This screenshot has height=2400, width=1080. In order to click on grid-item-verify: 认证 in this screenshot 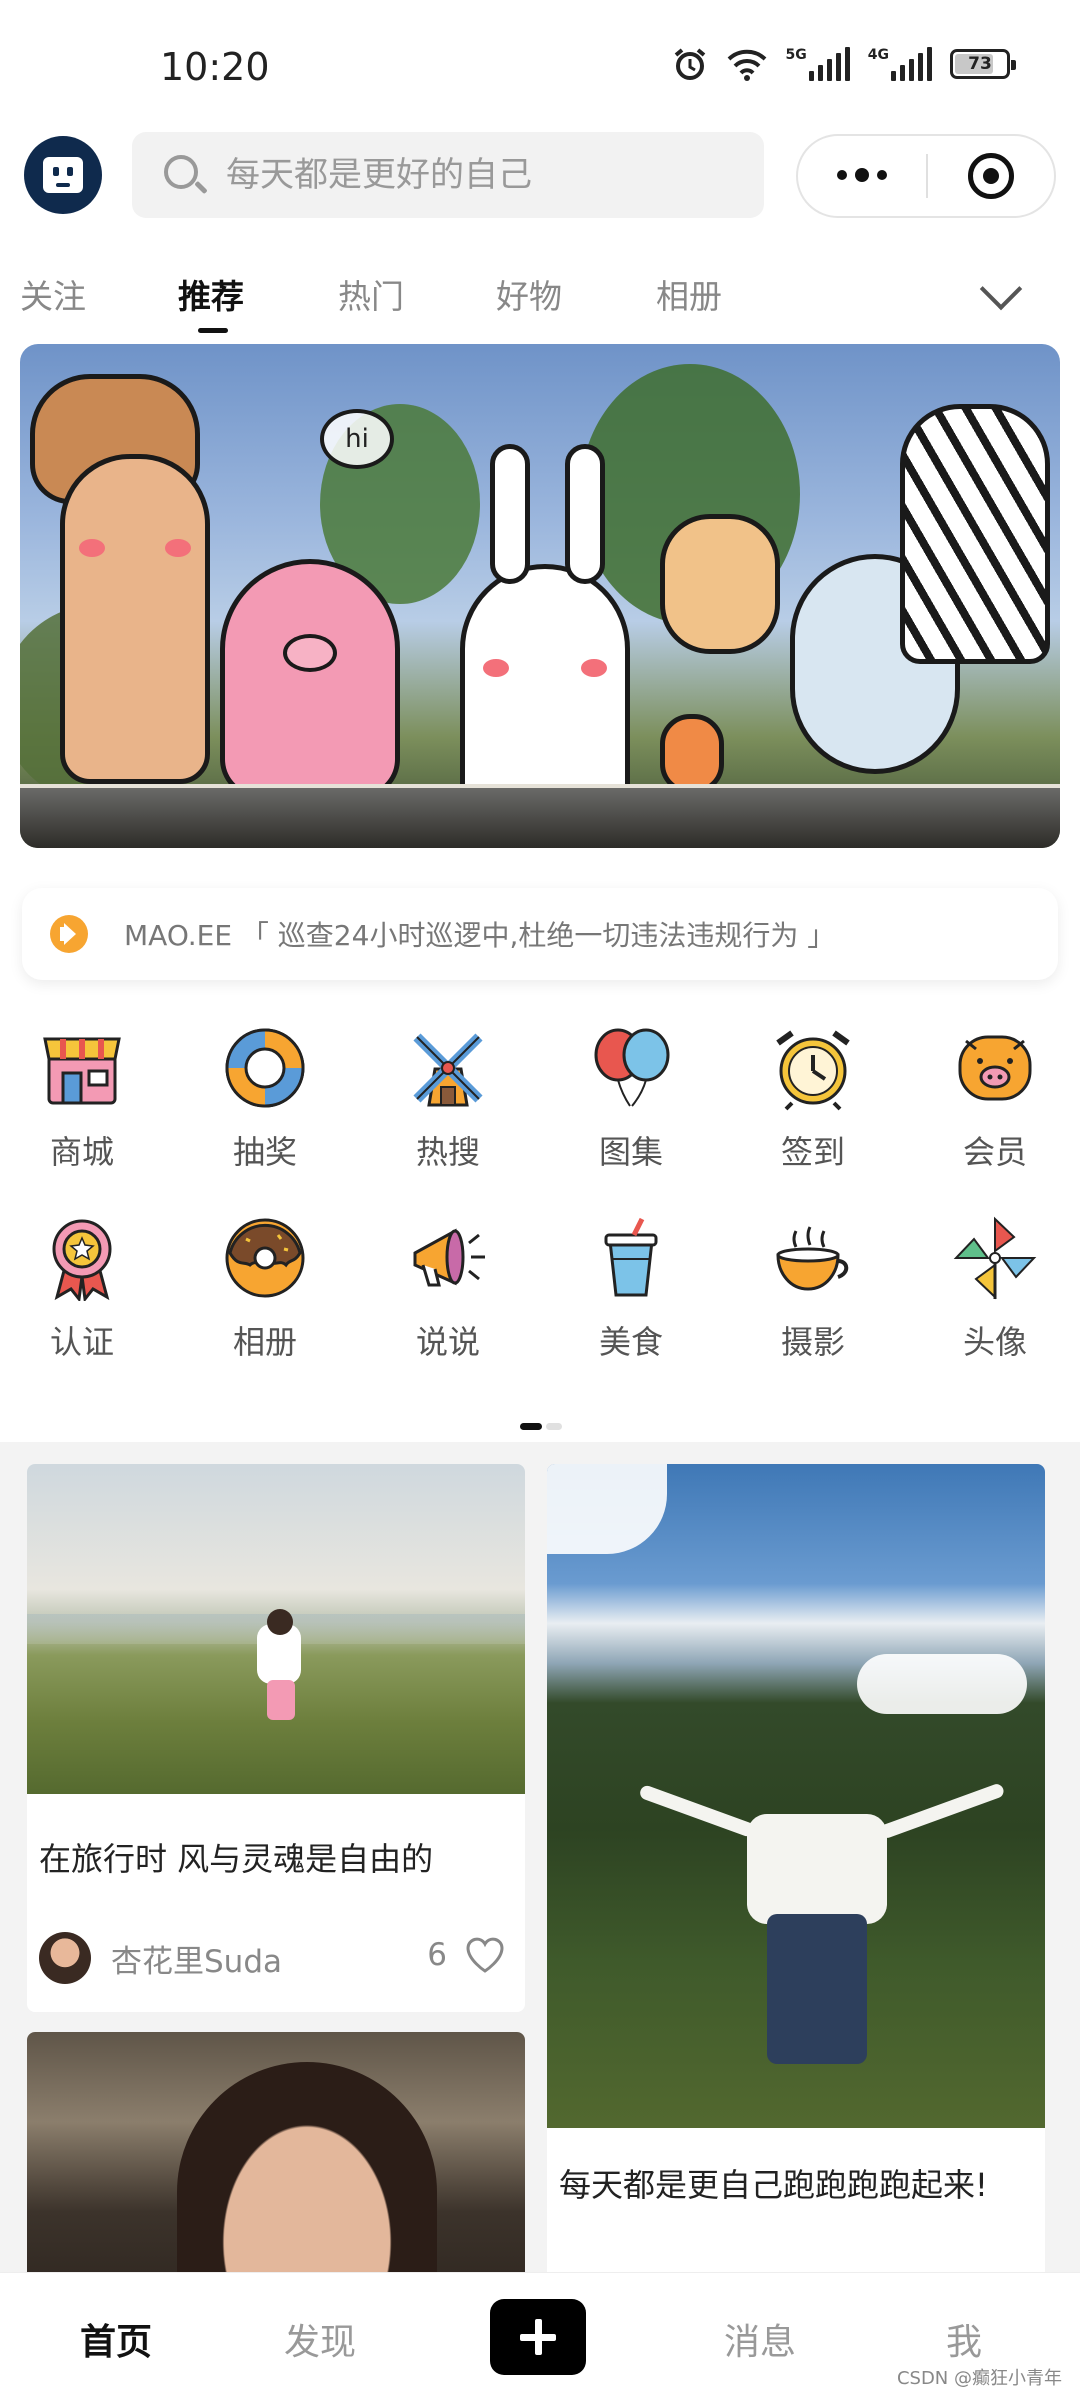, I will do `click(82, 1289)`.